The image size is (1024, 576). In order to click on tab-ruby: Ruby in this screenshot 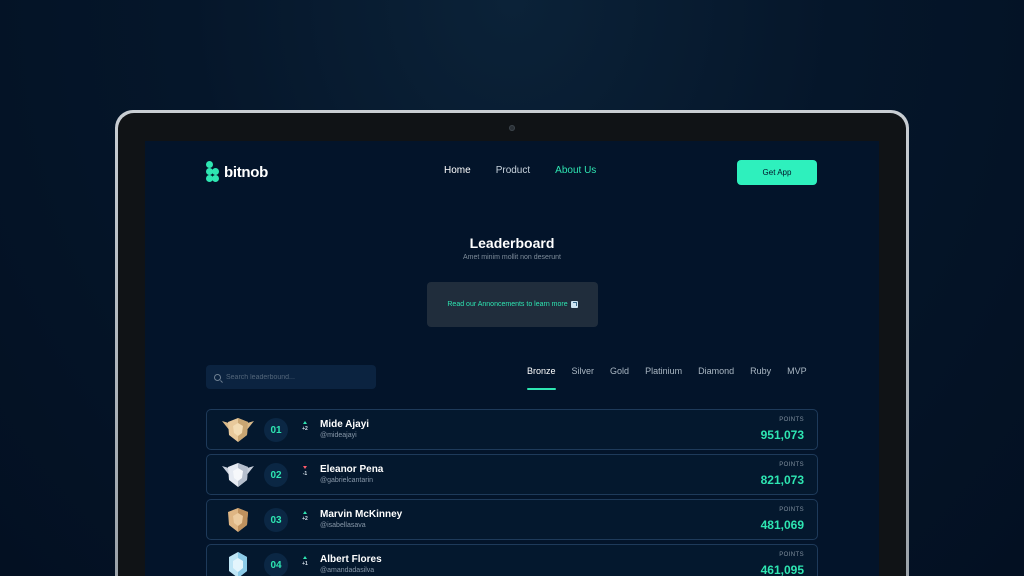, I will do `click(760, 377)`.